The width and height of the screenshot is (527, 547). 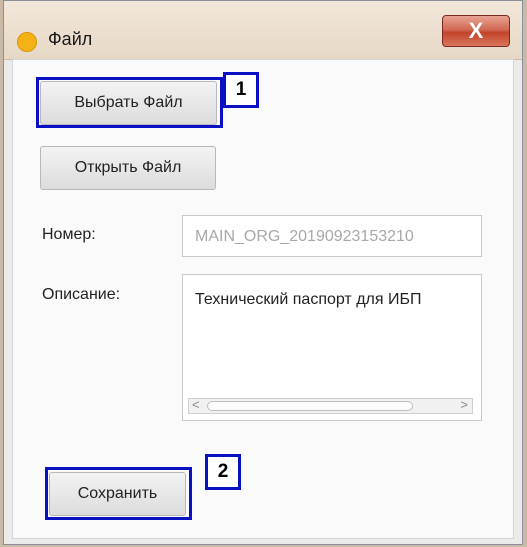 I want to click on number-field-value: MAIN_ORG_20190923153210, so click(x=304, y=236).